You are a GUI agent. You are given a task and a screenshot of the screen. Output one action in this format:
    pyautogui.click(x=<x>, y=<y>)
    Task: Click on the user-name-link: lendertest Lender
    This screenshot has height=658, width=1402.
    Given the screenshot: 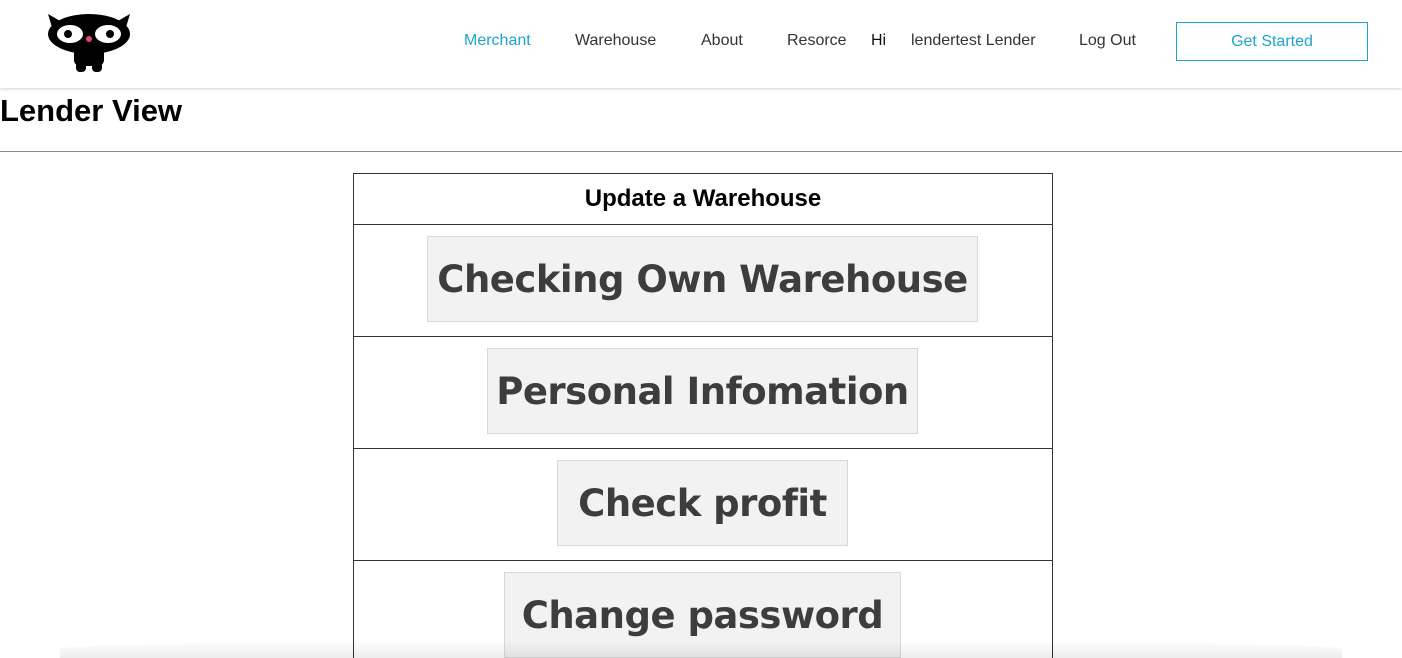 What is the action you would take?
    pyautogui.click(x=973, y=41)
    